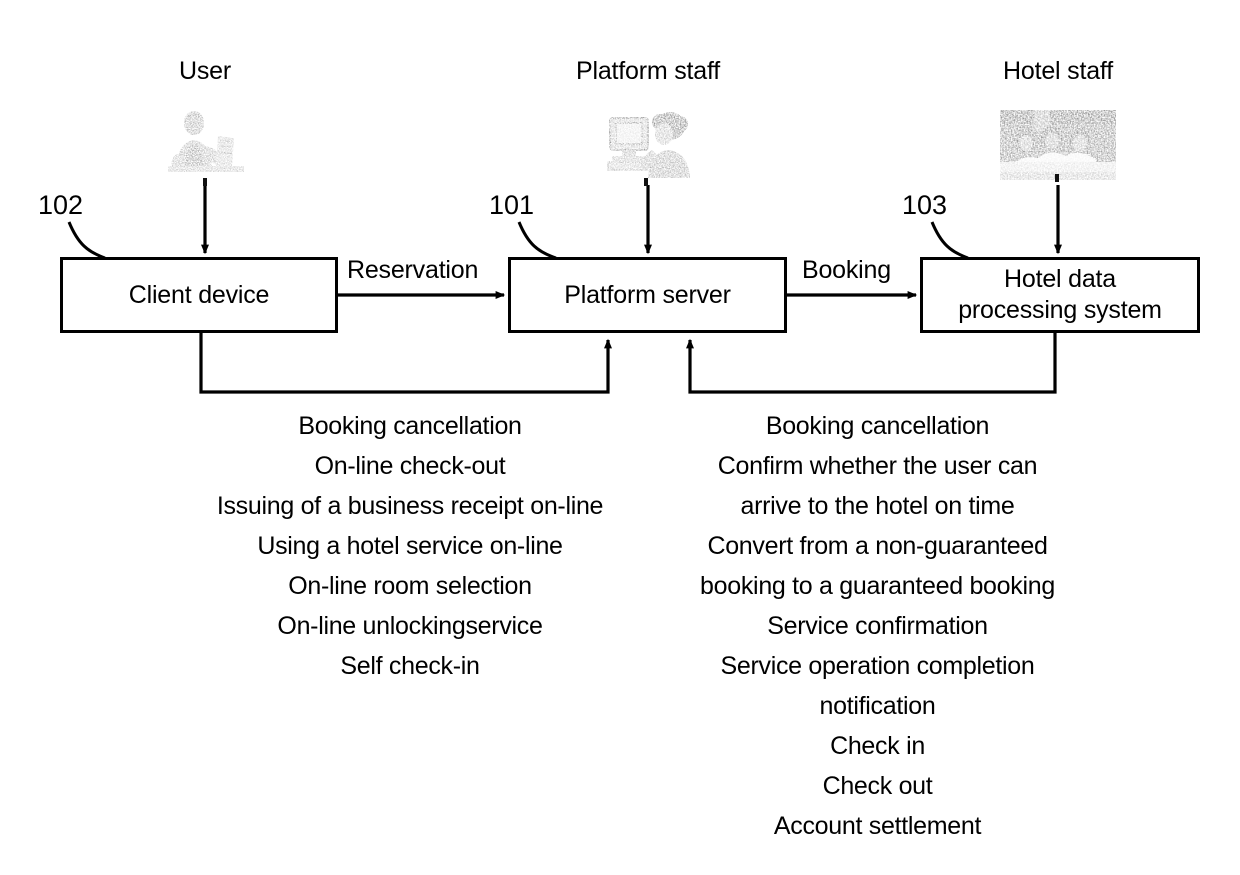 The height and width of the screenshot is (875, 1240). I want to click on message-line: notification, so click(877, 706).